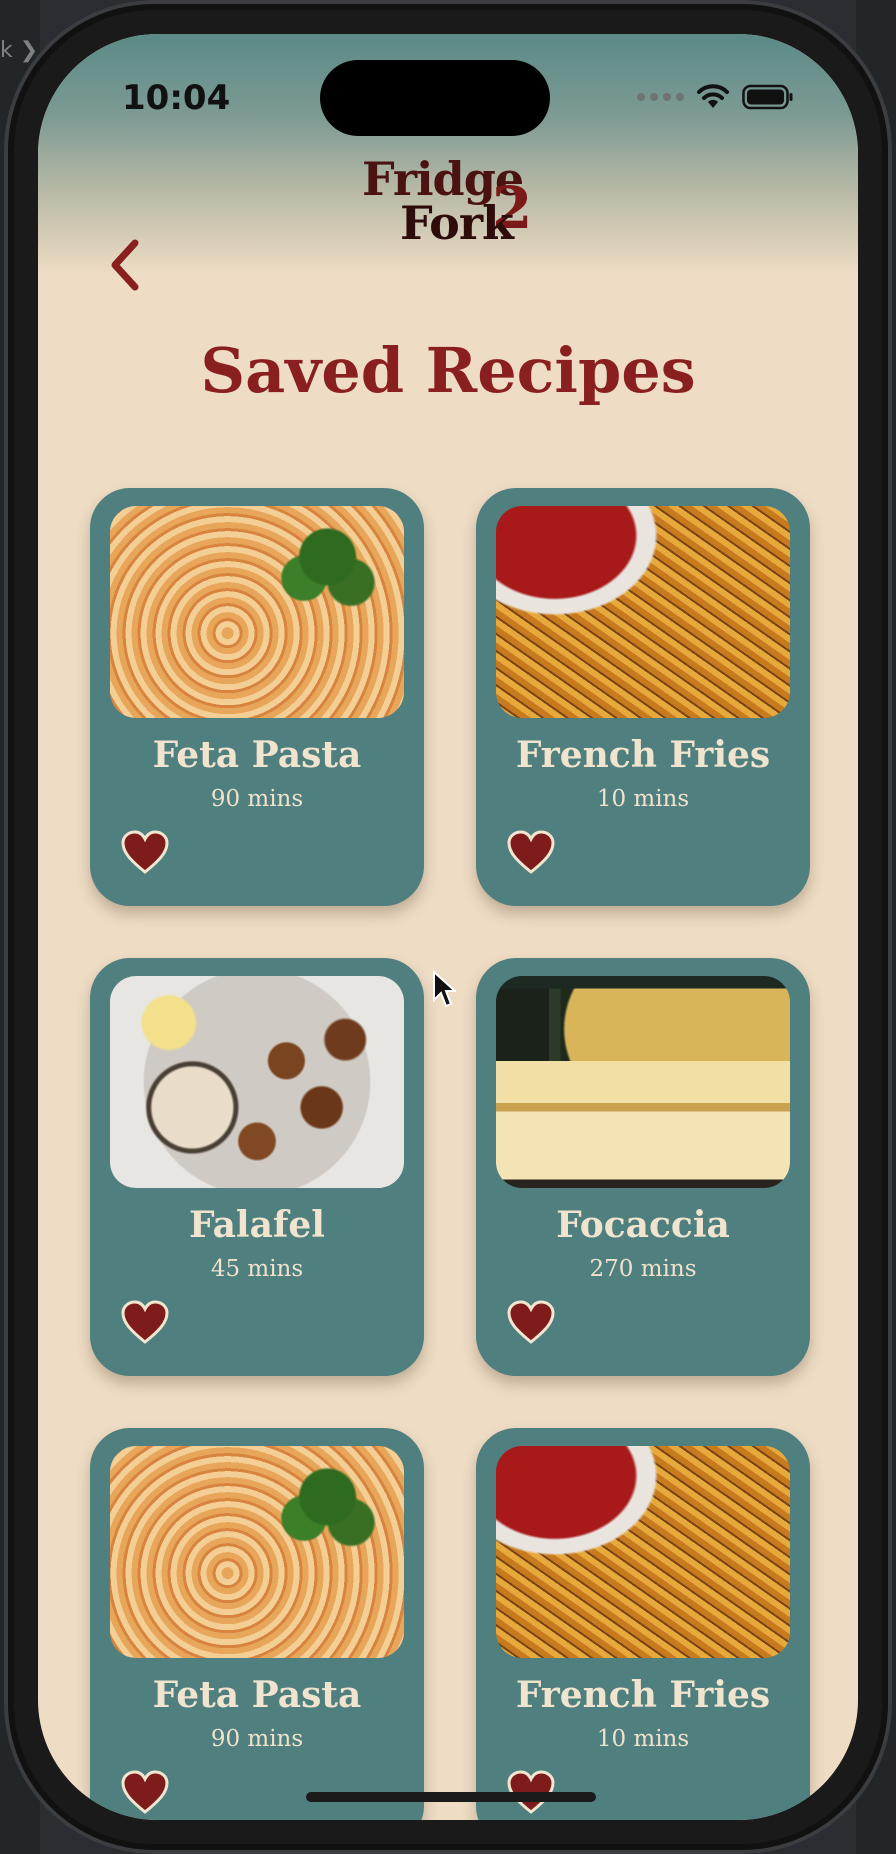  I want to click on back-button, so click(124, 265).